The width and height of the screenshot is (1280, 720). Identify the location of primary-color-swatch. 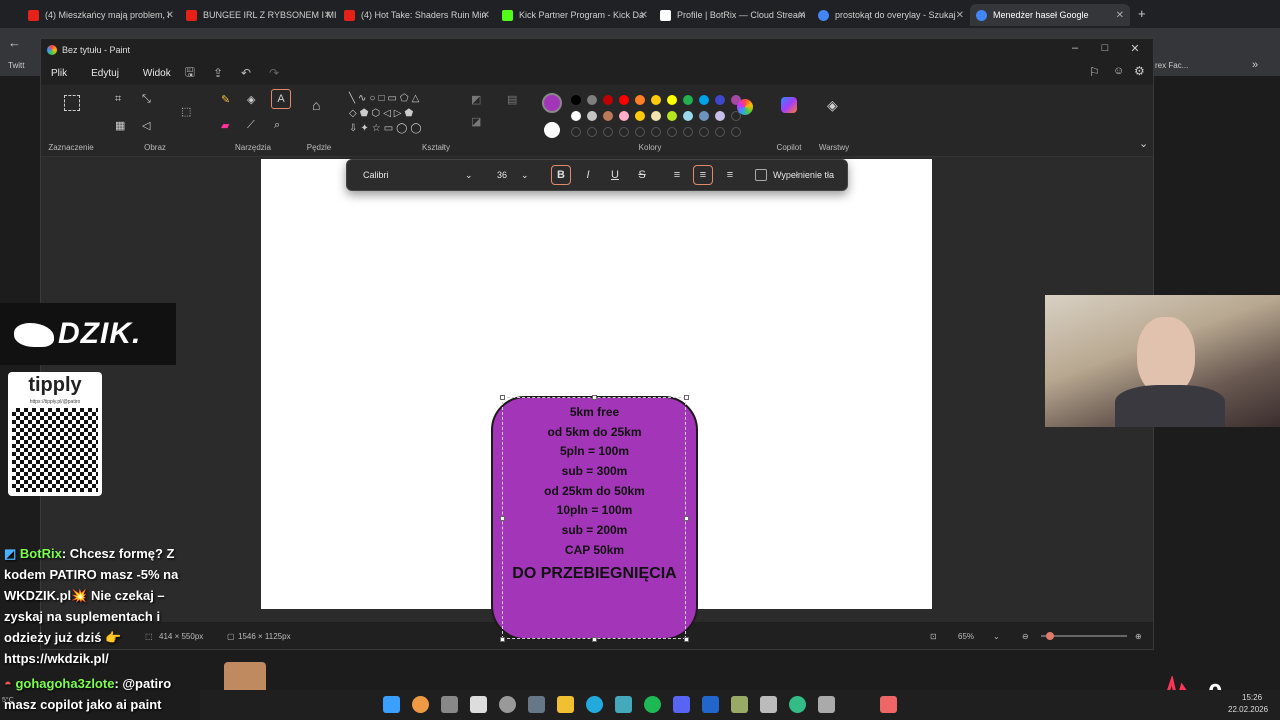
(552, 103).